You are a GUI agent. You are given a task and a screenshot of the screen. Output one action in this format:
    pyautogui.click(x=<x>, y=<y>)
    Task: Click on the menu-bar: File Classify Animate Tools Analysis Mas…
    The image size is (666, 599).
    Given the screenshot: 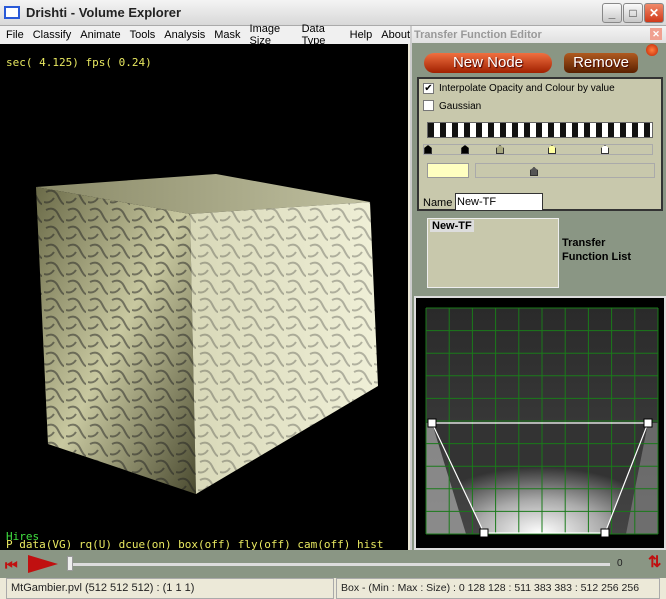 What is the action you would take?
    pyautogui.click(x=205, y=35)
    